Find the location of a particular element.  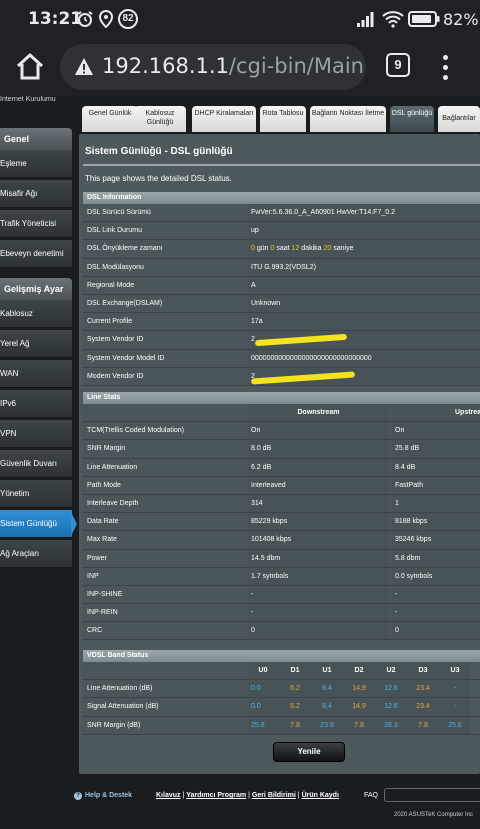

tab-dhcp-leases: DHCP Kiralamaları is located at coordinates (224, 119).